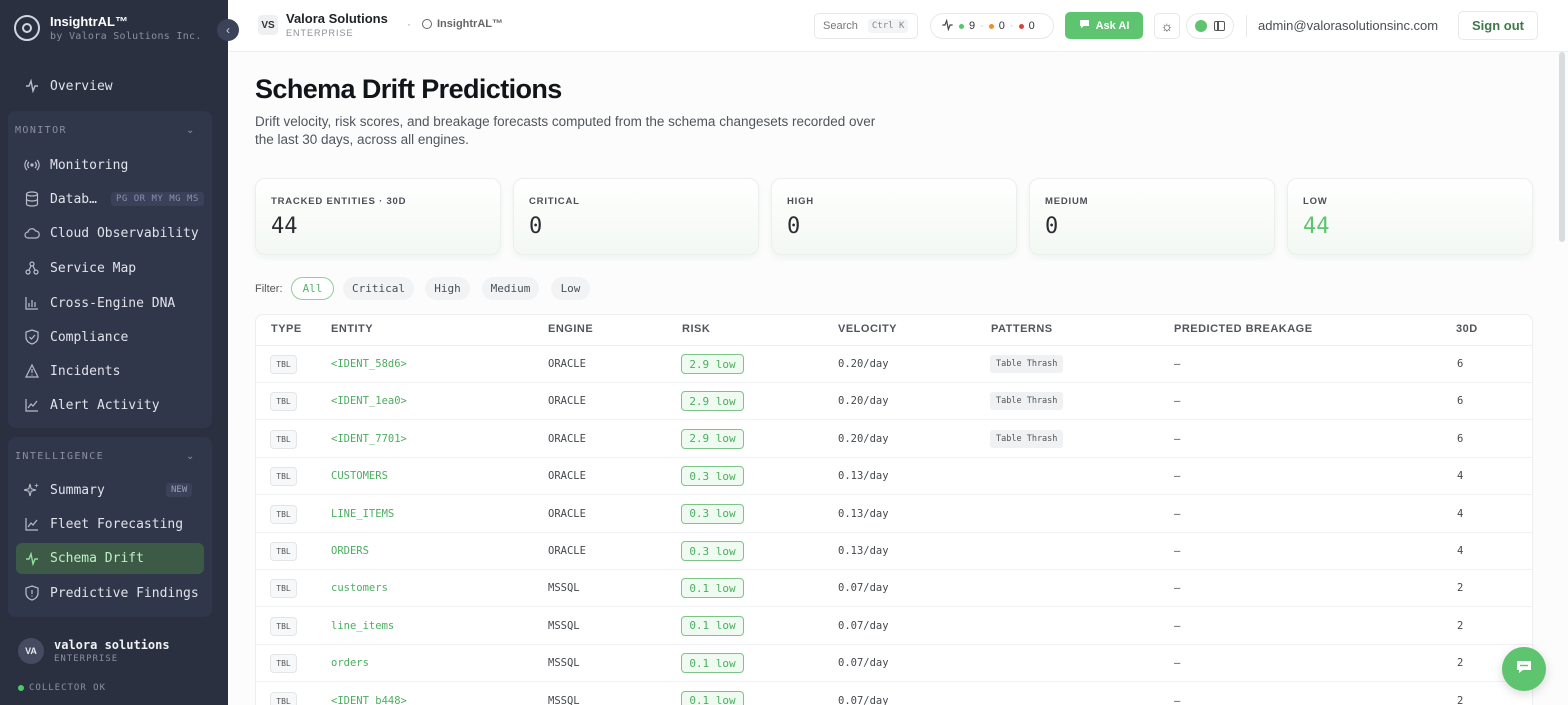 This screenshot has height=705, width=1568. Describe the element at coordinates (894, 664) in the screenshot. I see `table-row: TBL orders MSSQL 0.1 low 0.07/day — 2` at that location.